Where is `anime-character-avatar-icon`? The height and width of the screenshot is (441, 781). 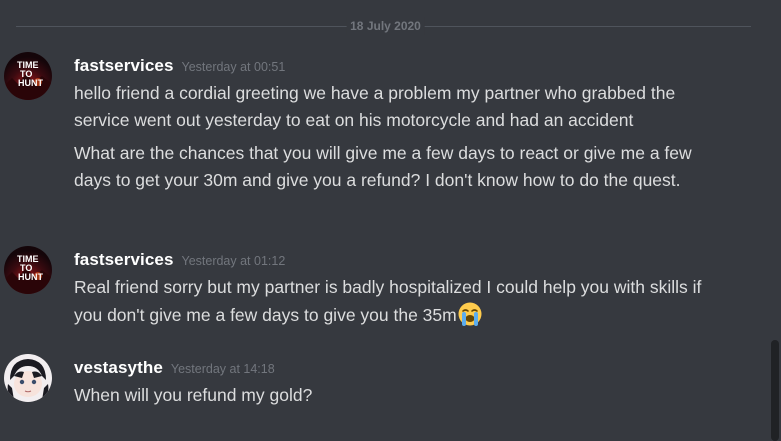 anime-character-avatar-icon is located at coordinates (28, 378).